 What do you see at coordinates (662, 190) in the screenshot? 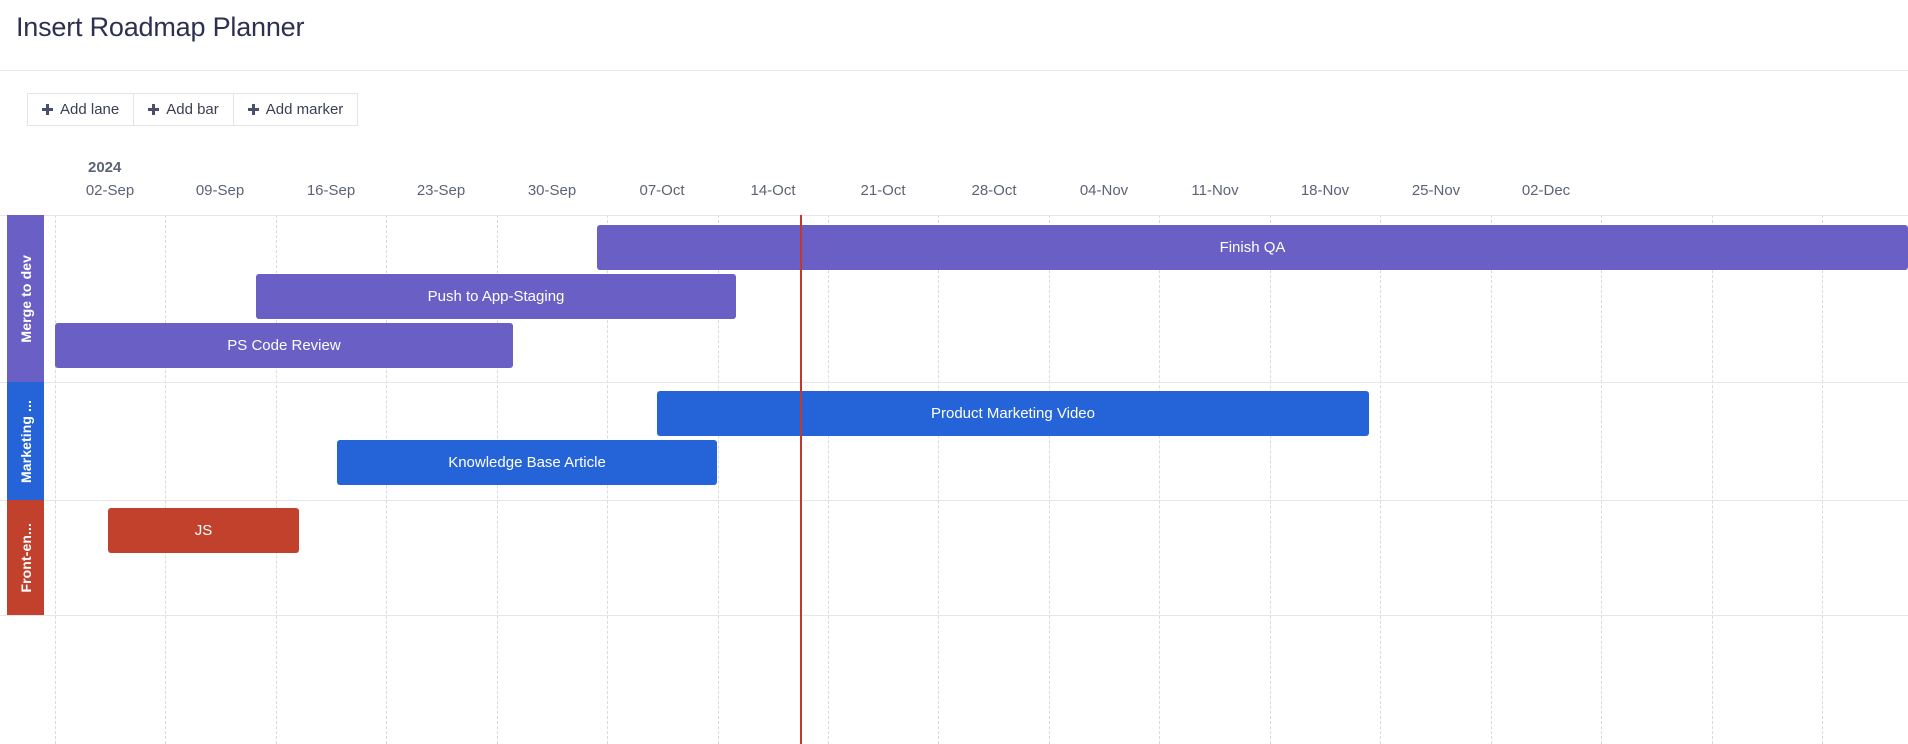
I see `timeline-tick-label: 07-Oct` at bounding box center [662, 190].